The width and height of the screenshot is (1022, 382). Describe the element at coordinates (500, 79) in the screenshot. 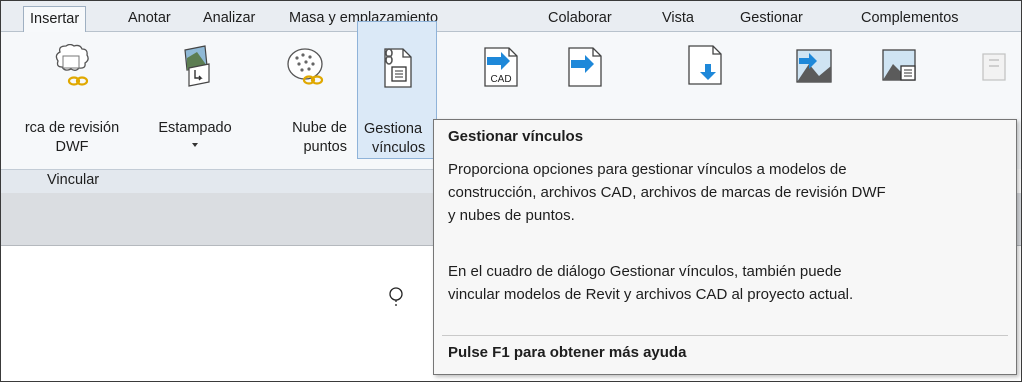

I see `cad-text: CAD` at that location.